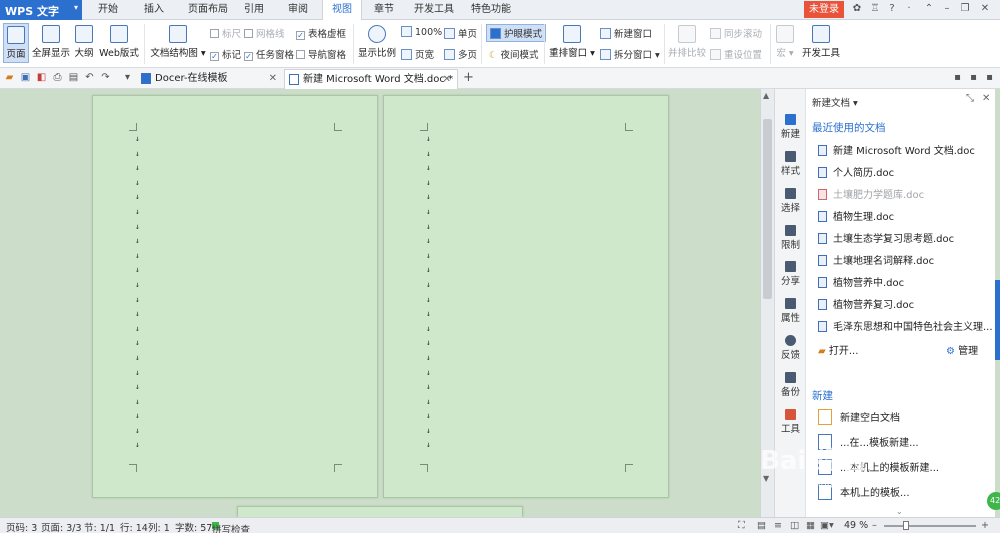  I want to click on doc-map-button: 文档结构图 ▾, so click(178, 42).